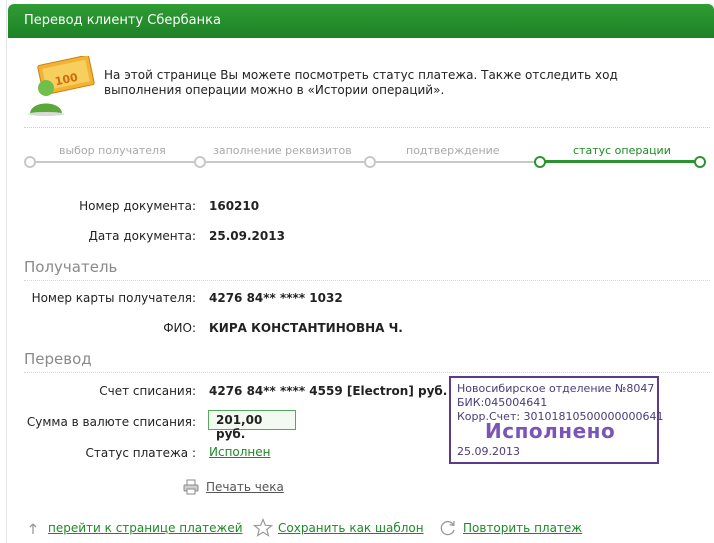 This screenshot has width=714, height=543. I want to click on title-bar: Перевод клиенту Сбербанка, so click(361, 21).